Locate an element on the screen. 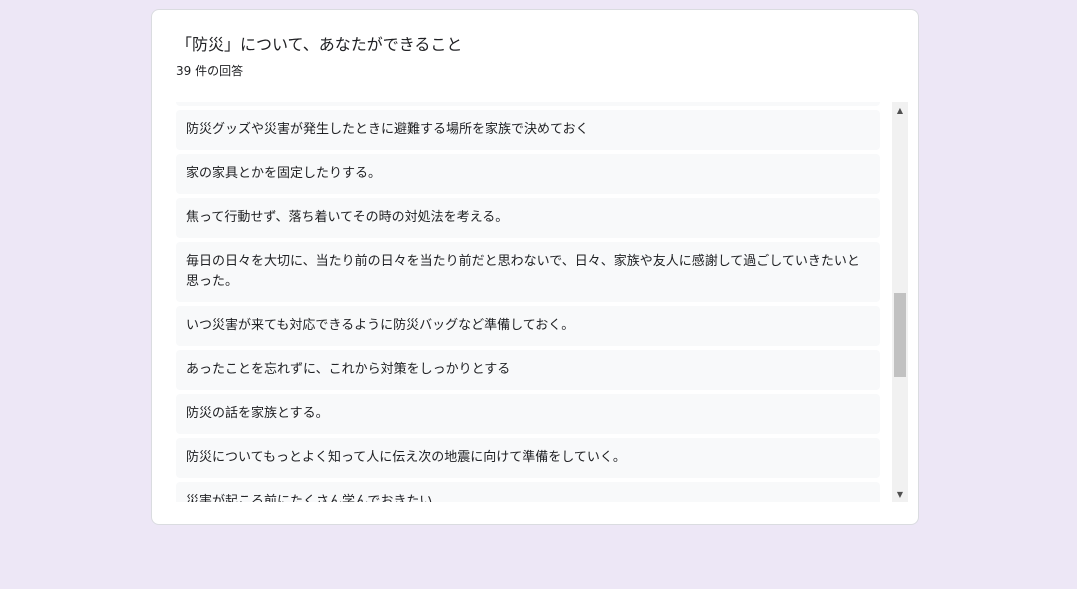 The width and height of the screenshot is (1077, 589). scrollbar-thumb is located at coordinates (900, 335).